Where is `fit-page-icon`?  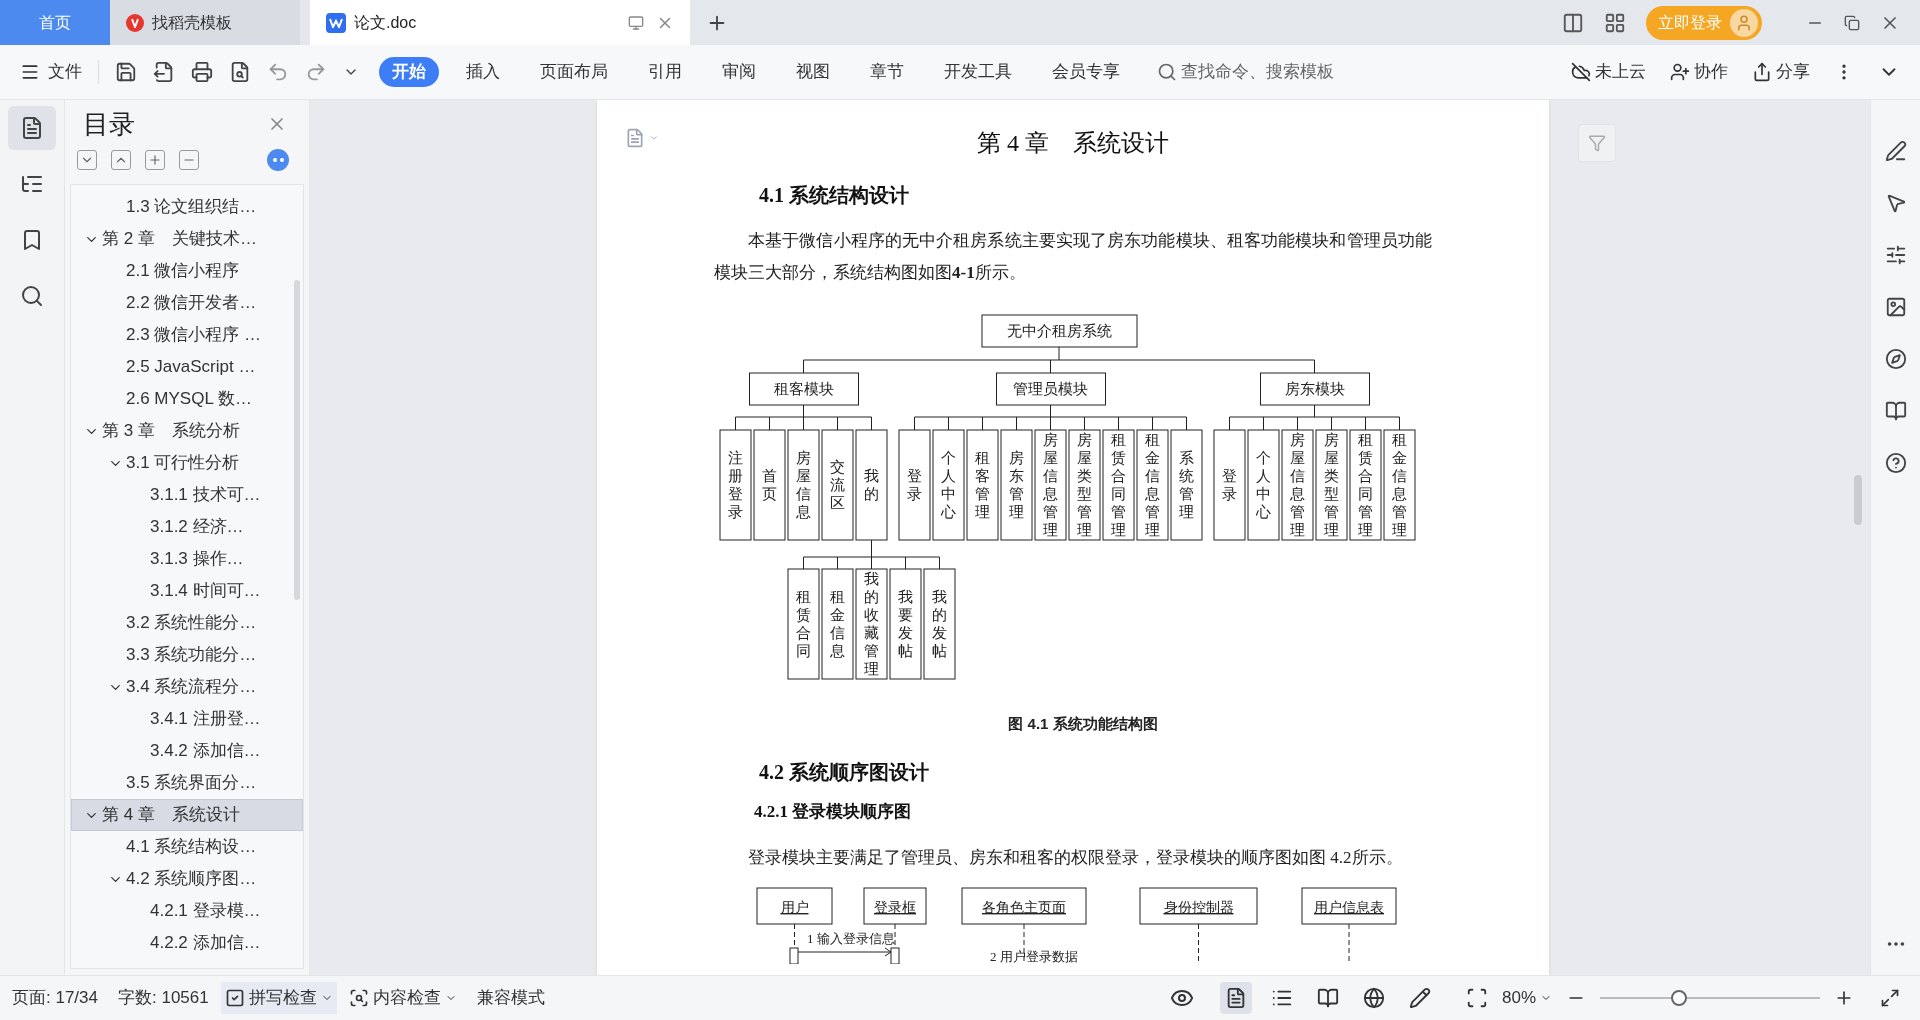
fit-page-icon is located at coordinates (1476, 998).